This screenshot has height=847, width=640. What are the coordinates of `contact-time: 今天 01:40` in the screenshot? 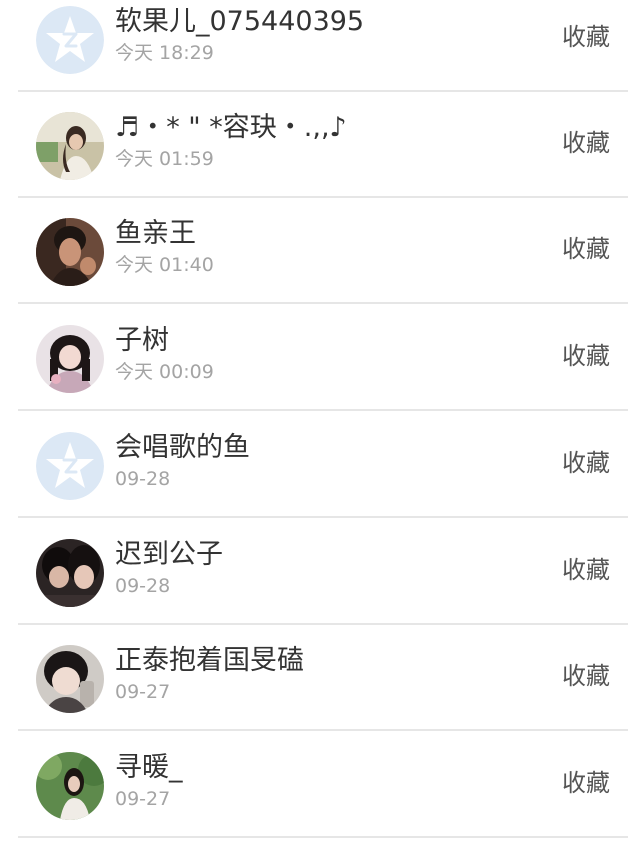 It's located at (164, 265).